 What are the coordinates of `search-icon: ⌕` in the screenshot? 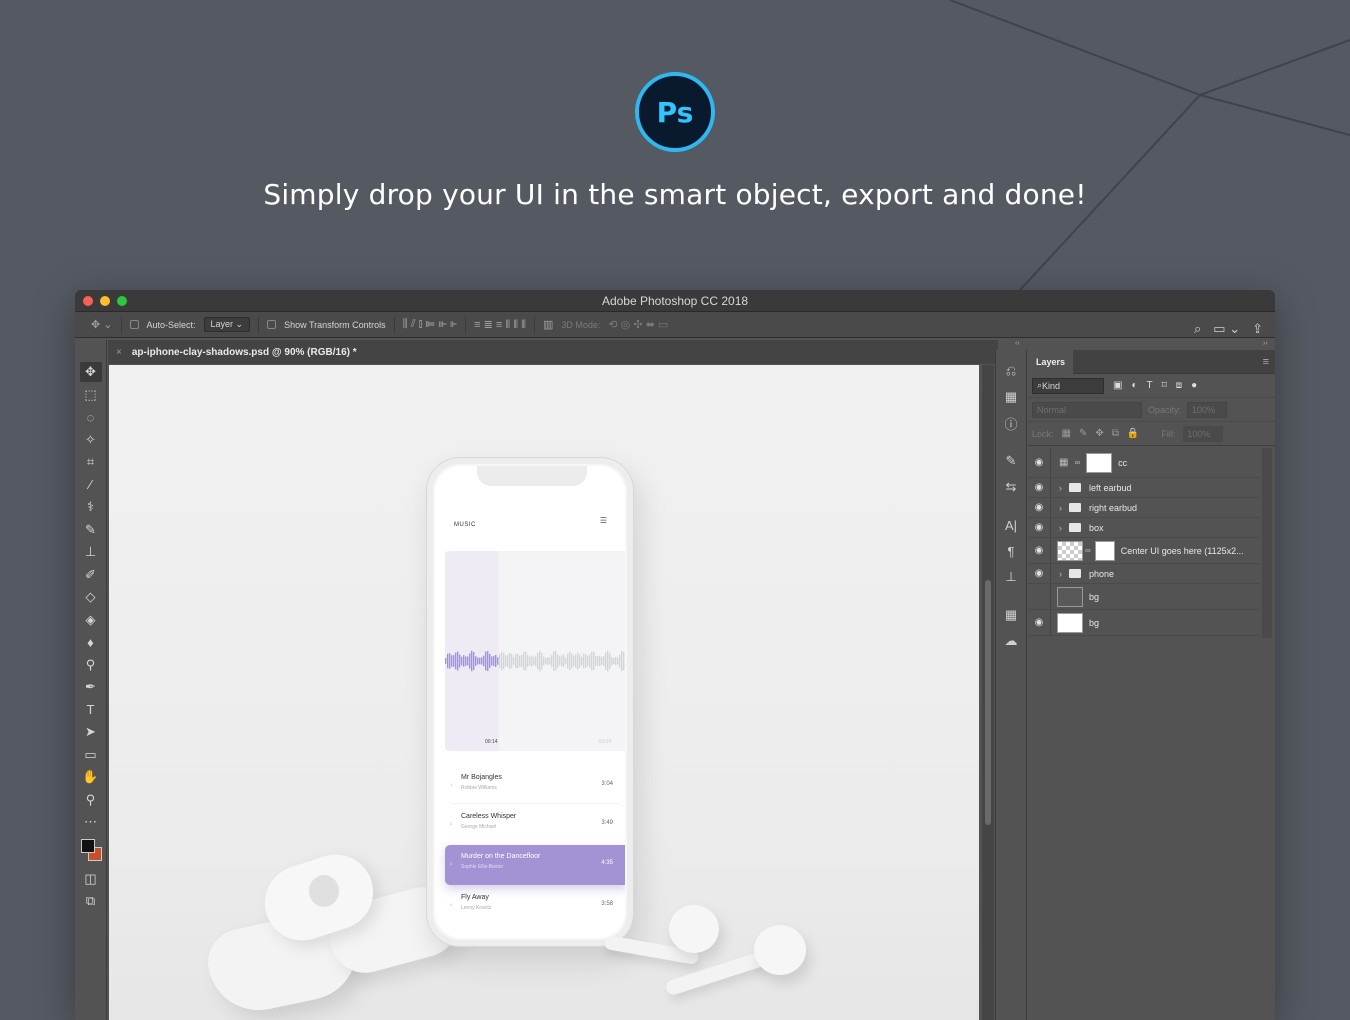 It's located at (1197, 329).